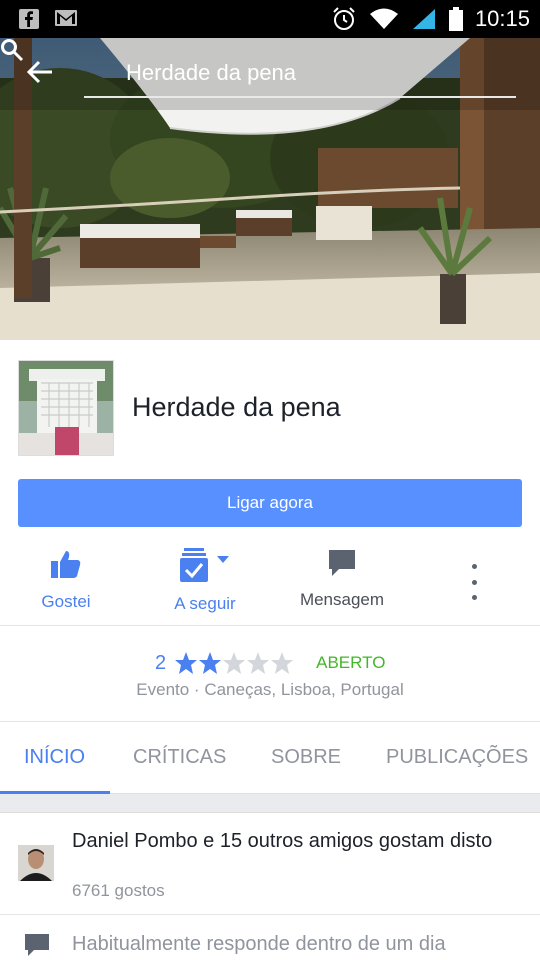 The image size is (540, 960). What do you see at coordinates (66, 601) in the screenshot?
I see `like-label: Gostei` at bounding box center [66, 601].